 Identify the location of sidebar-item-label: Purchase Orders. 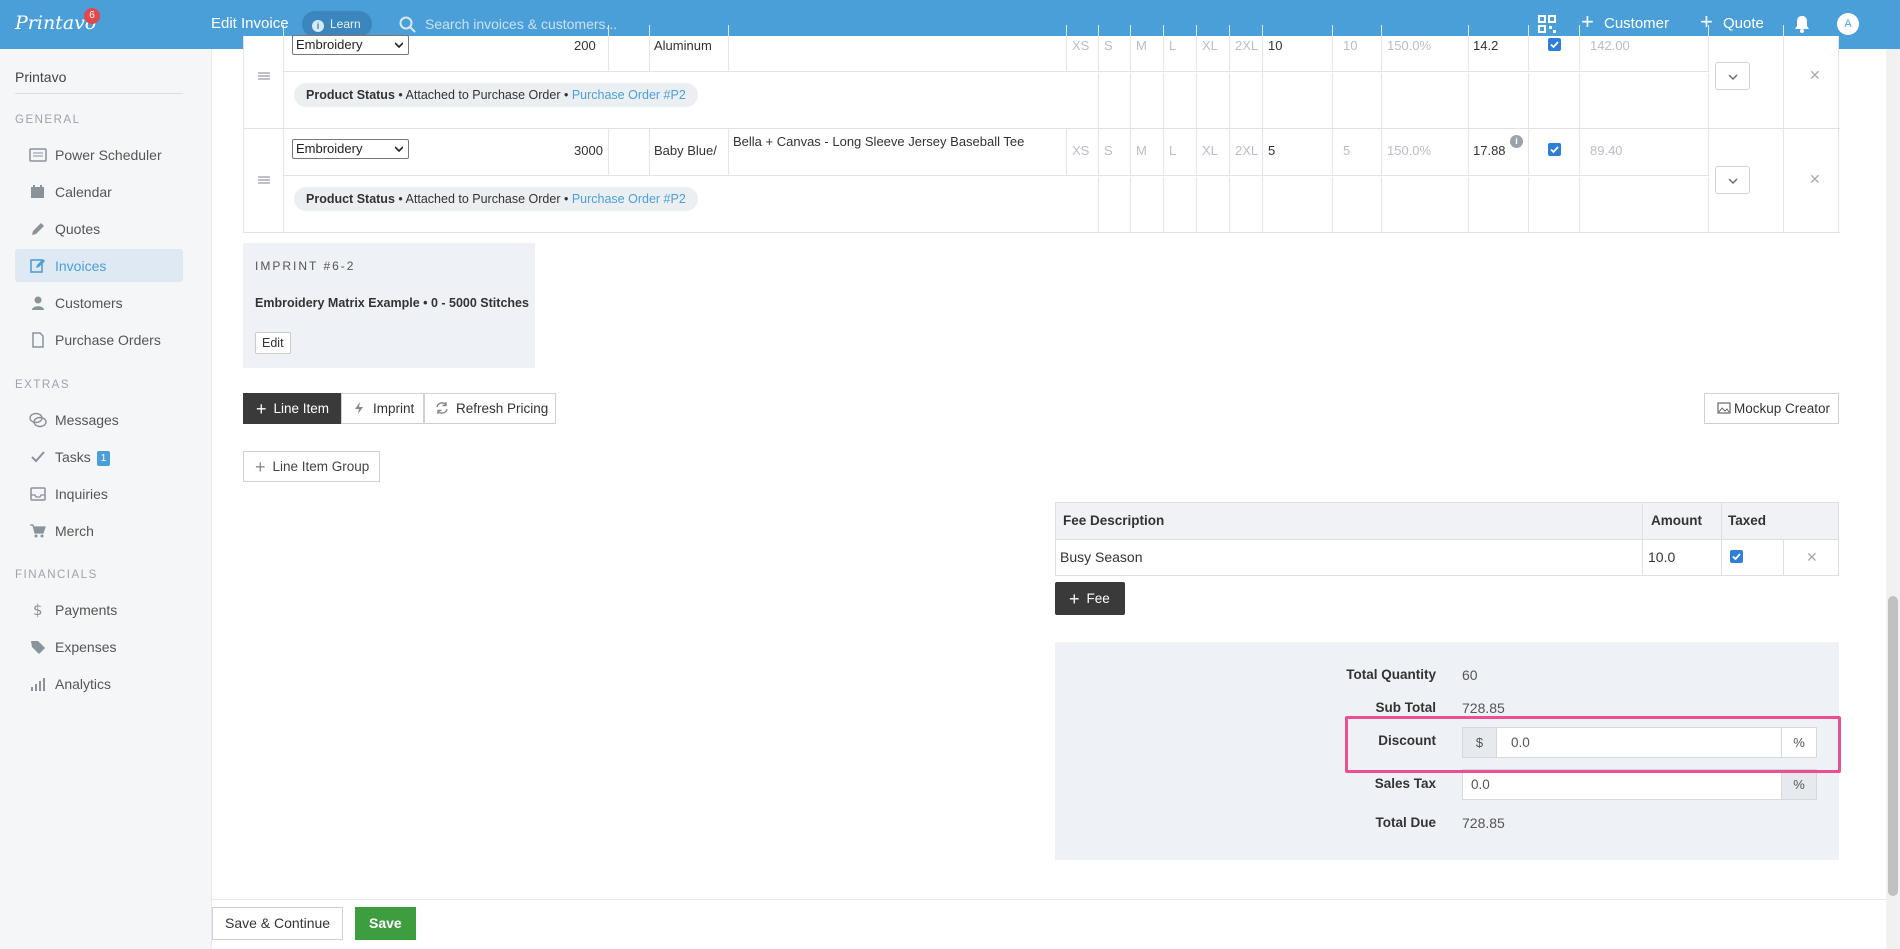
(108, 340).